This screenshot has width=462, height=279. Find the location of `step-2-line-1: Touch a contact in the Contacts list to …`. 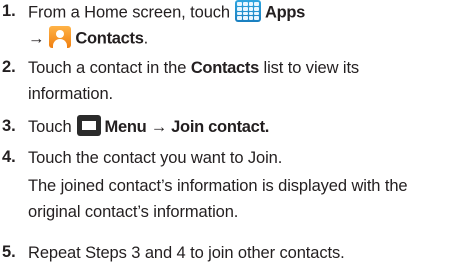

step-2-line-1: Touch a contact in the Contacts list to … is located at coordinates (193, 68).